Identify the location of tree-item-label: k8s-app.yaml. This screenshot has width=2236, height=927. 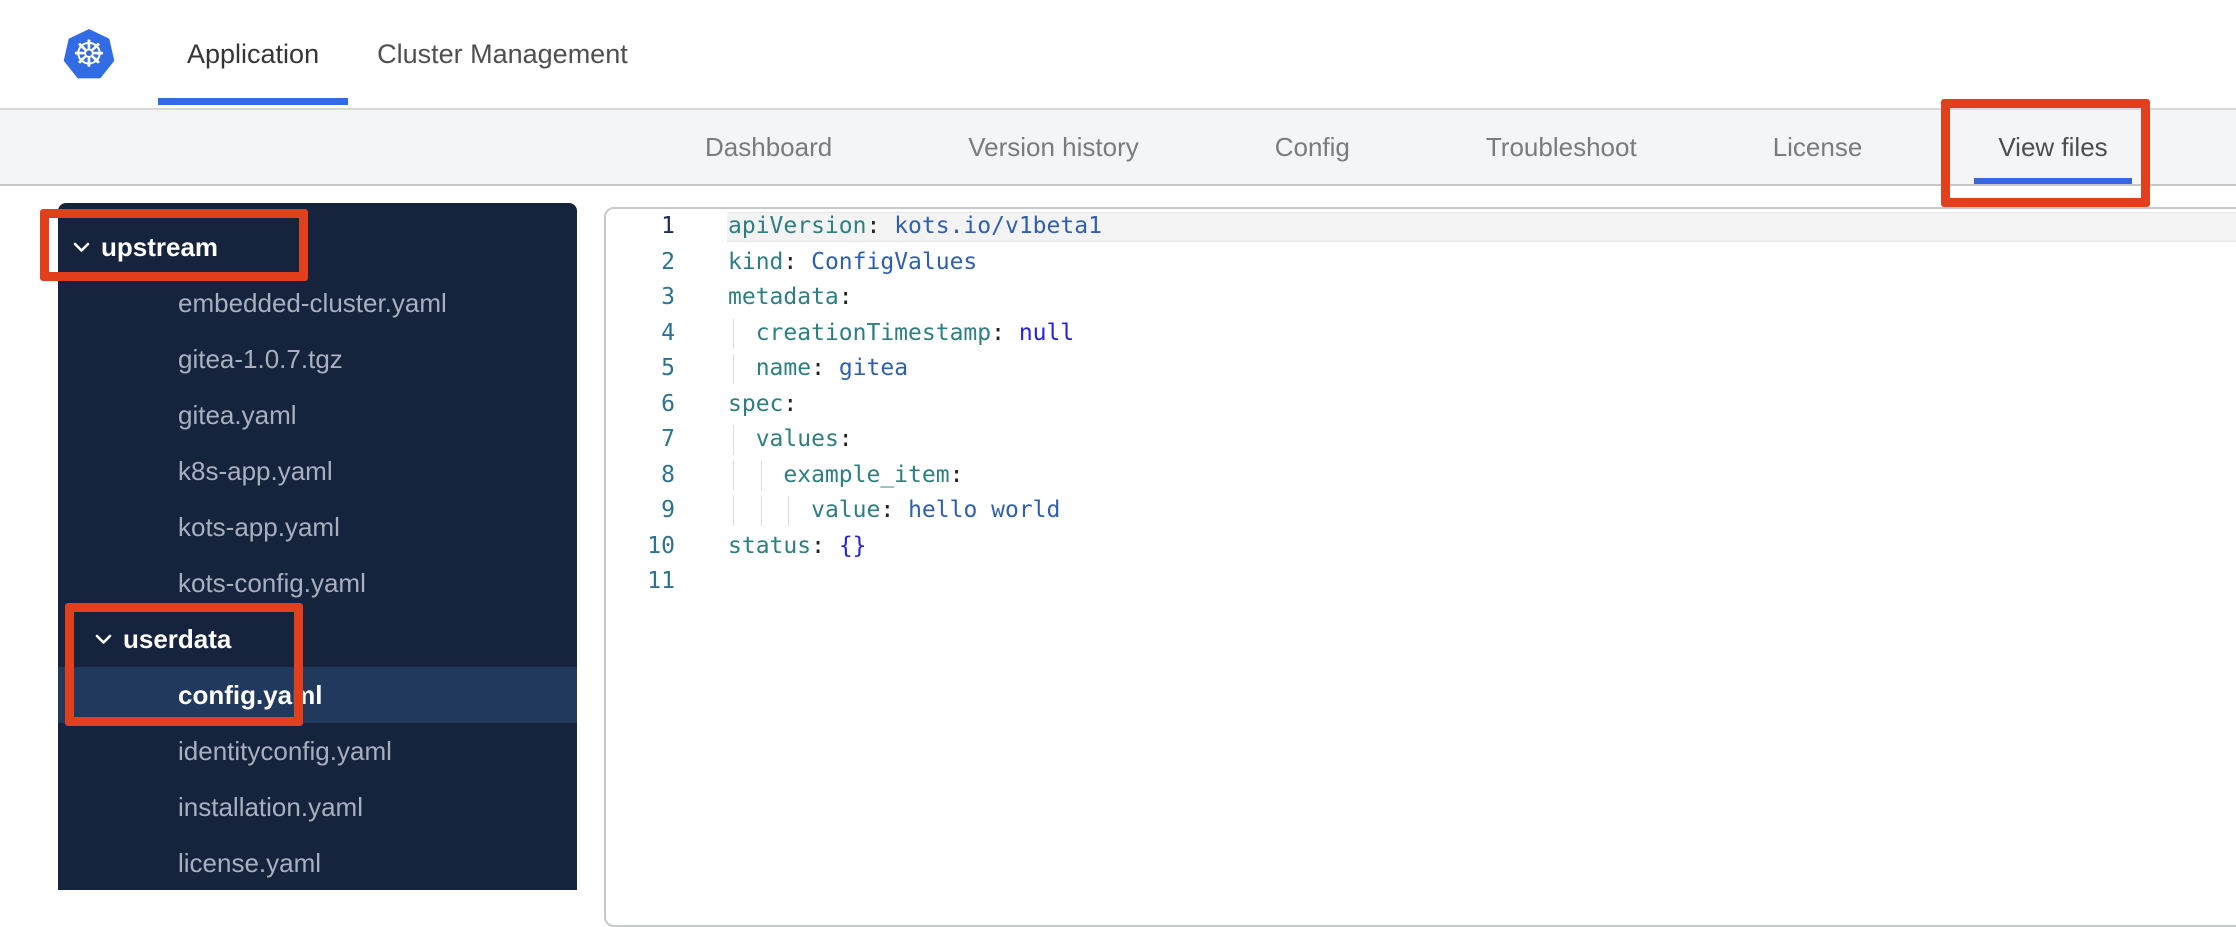
(255, 470).